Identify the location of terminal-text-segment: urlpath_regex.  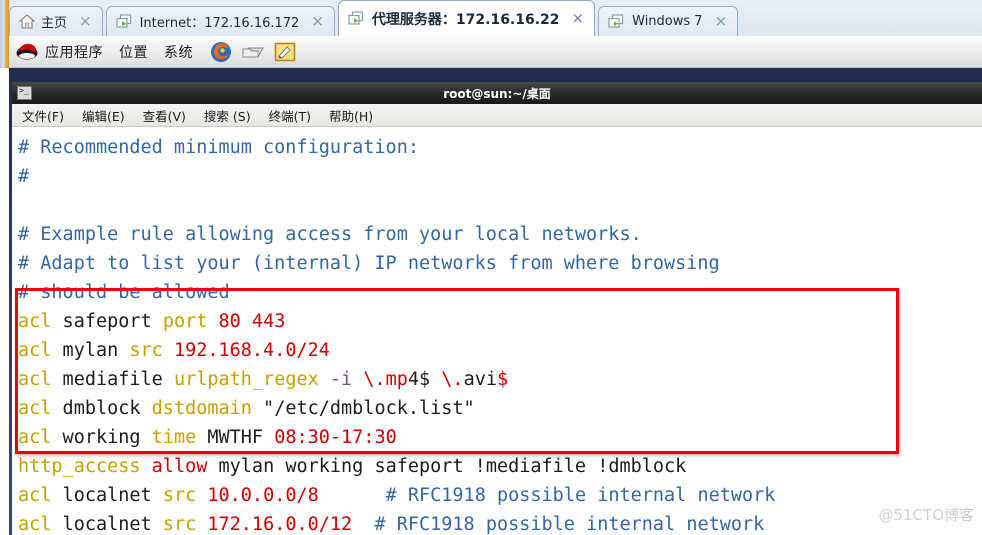
(246, 379).